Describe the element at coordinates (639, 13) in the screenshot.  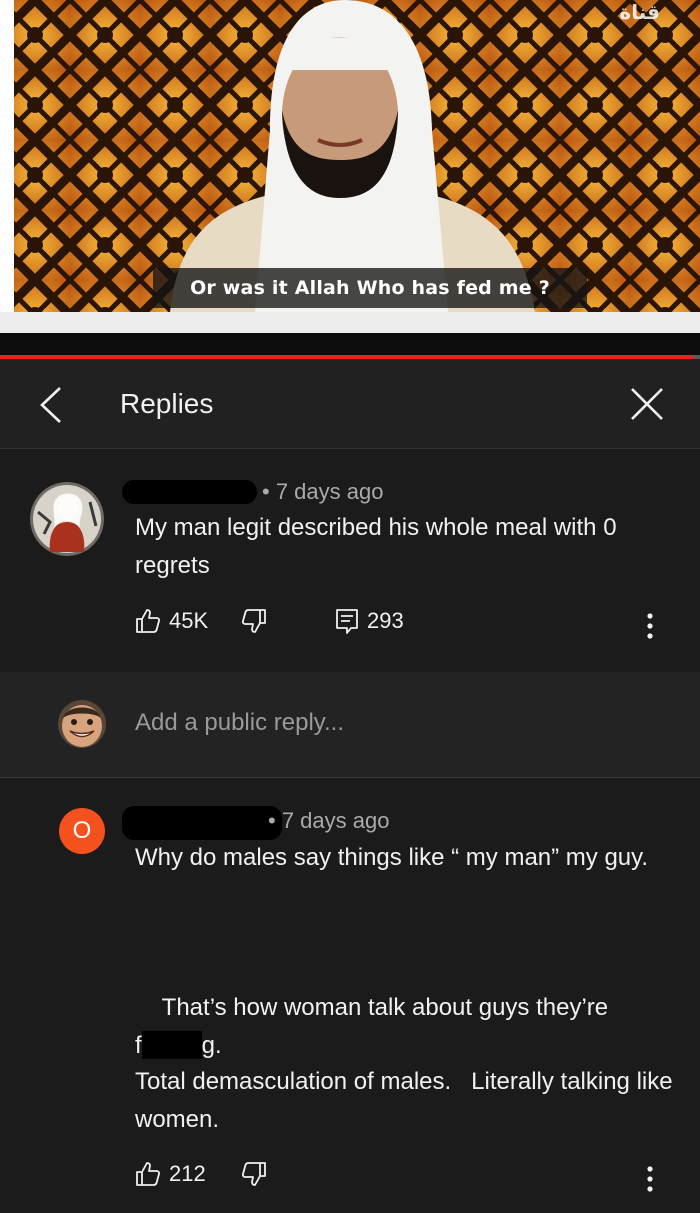
I see `channel-logo: قناة` at that location.